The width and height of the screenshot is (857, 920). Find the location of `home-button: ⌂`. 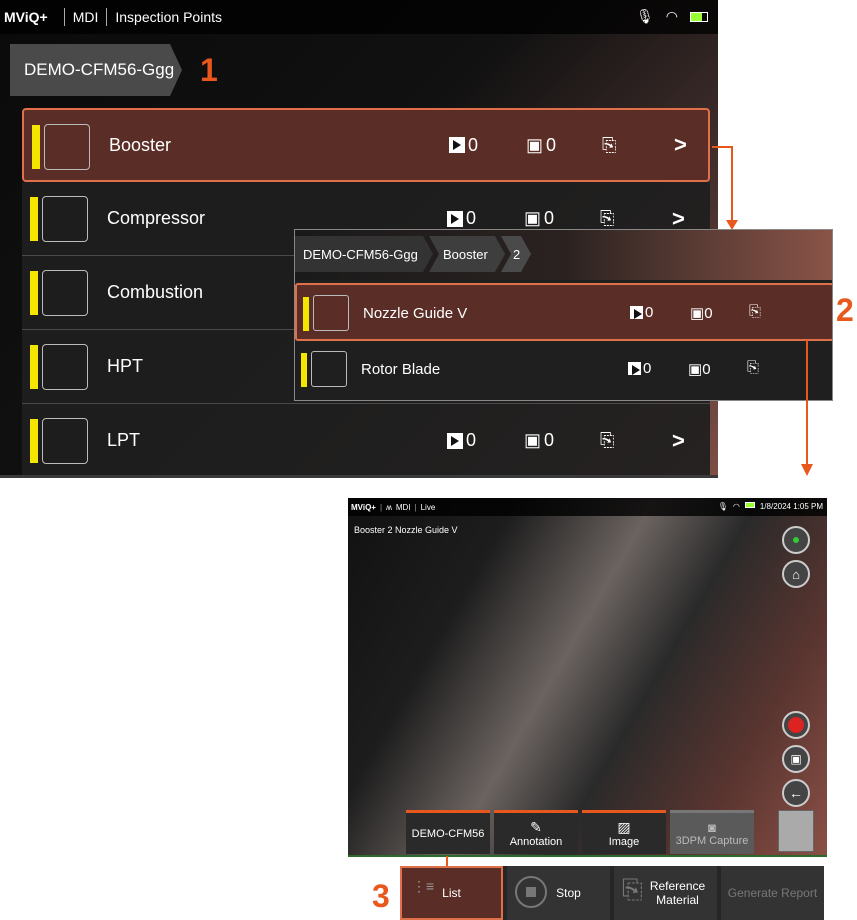

home-button: ⌂ is located at coordinates (796, 574).